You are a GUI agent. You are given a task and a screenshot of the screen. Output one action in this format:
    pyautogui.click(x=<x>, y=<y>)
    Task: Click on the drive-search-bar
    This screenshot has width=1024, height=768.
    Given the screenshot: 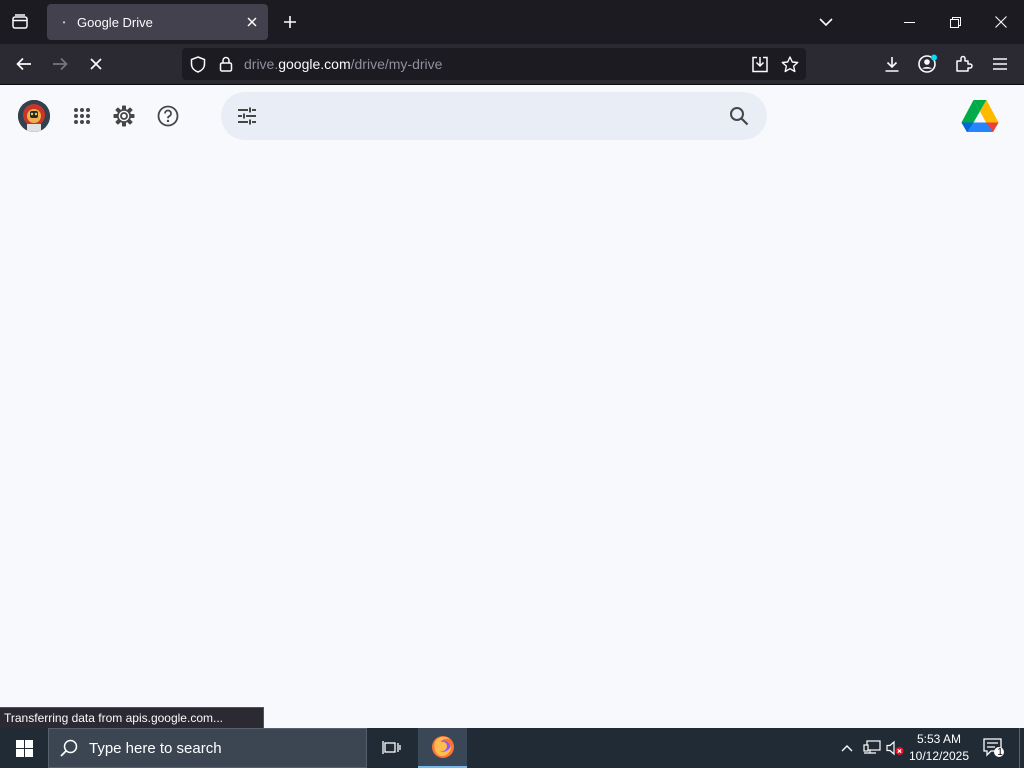 What is the action you would take?
    pyautogui.click(x=494, y=116)
    